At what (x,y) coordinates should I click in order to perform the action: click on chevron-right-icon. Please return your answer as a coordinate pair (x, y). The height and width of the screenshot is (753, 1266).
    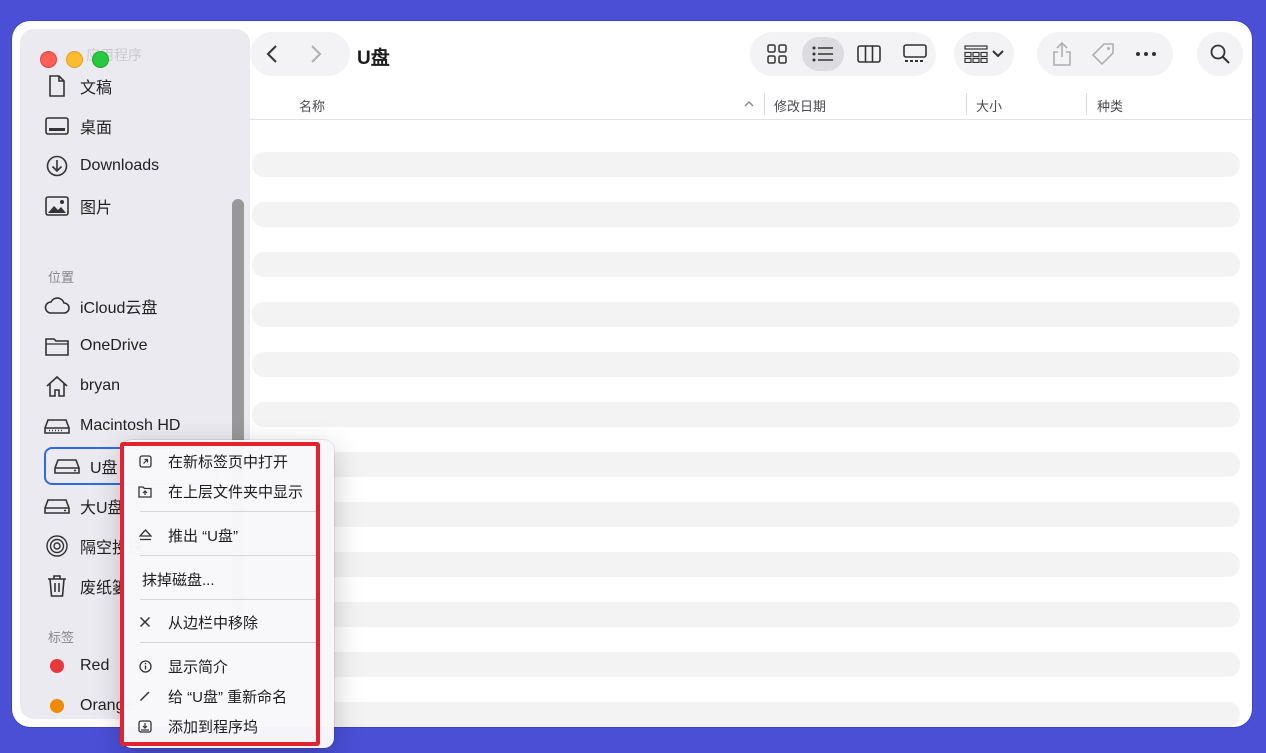
    Looking at the image, I should click on (316, 54).